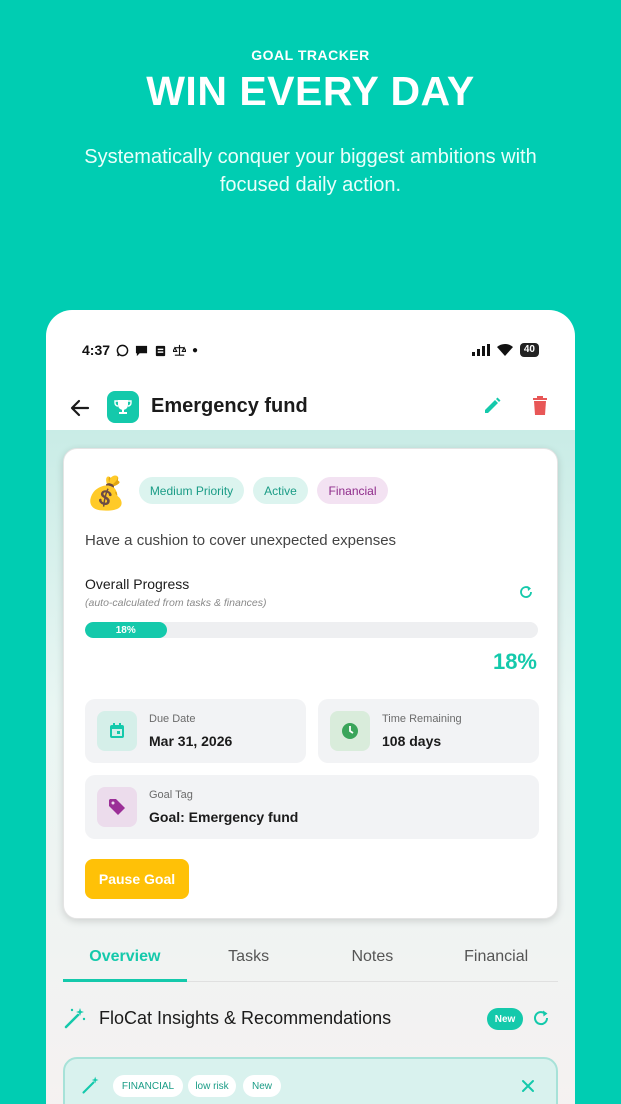 This screenshot has width=621, height=1104. What do you see at coordinates (422, 719) in the screenshot?
I see `time-remaining-label: Time Remaining` at bounding box center [422, 719].